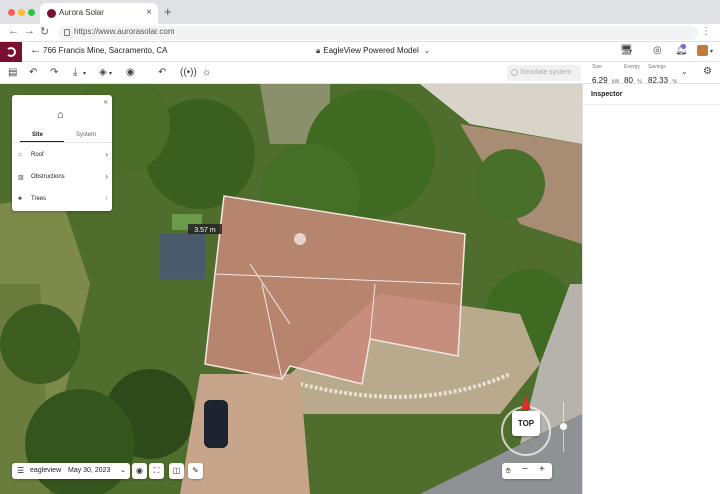 Image resolution: width=720 pixels, height=494 pixels. What do you see at coordinates (130, 72) in the screenshot?
I see `target-icon: ◉` at bounding box center [130, 72].